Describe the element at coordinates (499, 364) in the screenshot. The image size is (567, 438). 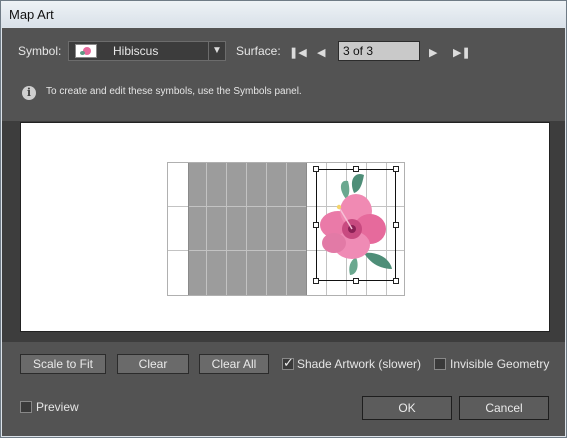
I see `invisible-geometry-label: Invisible Geometry` at that location.